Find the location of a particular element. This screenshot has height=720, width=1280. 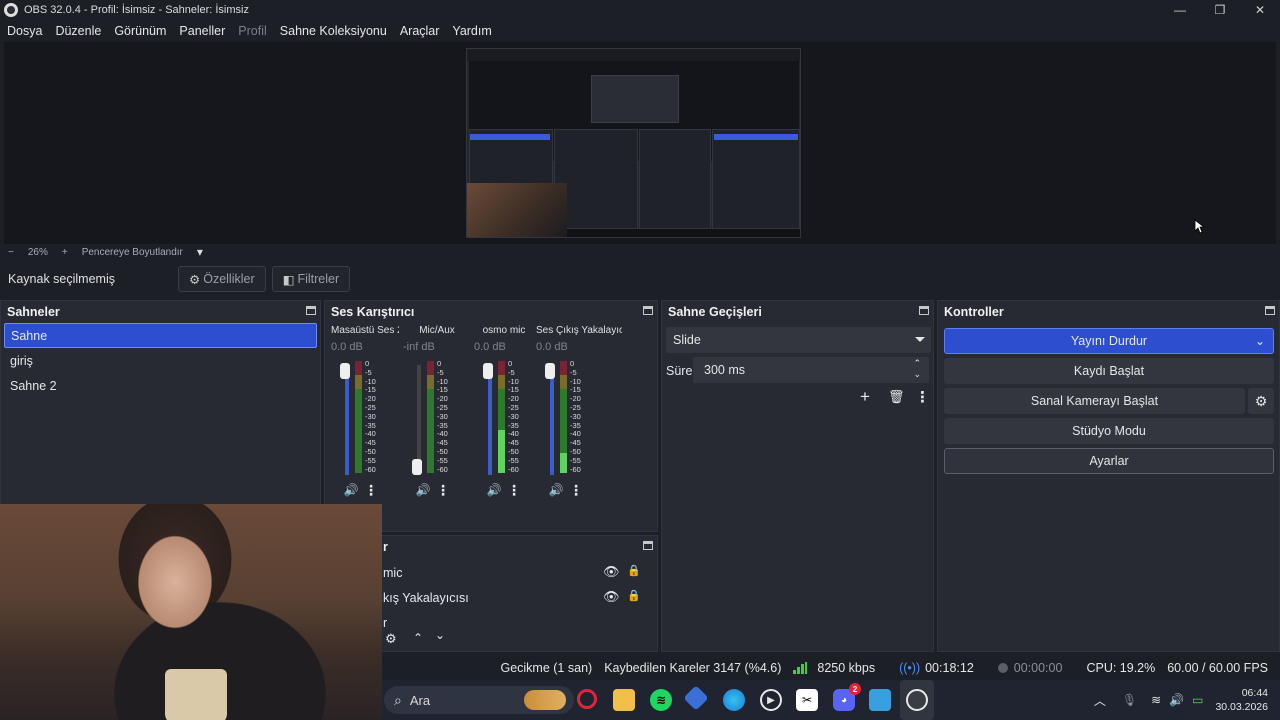

start-virtualcam-button: Sanal Kamerayı Başlat is located at coordinates (1094, 401).